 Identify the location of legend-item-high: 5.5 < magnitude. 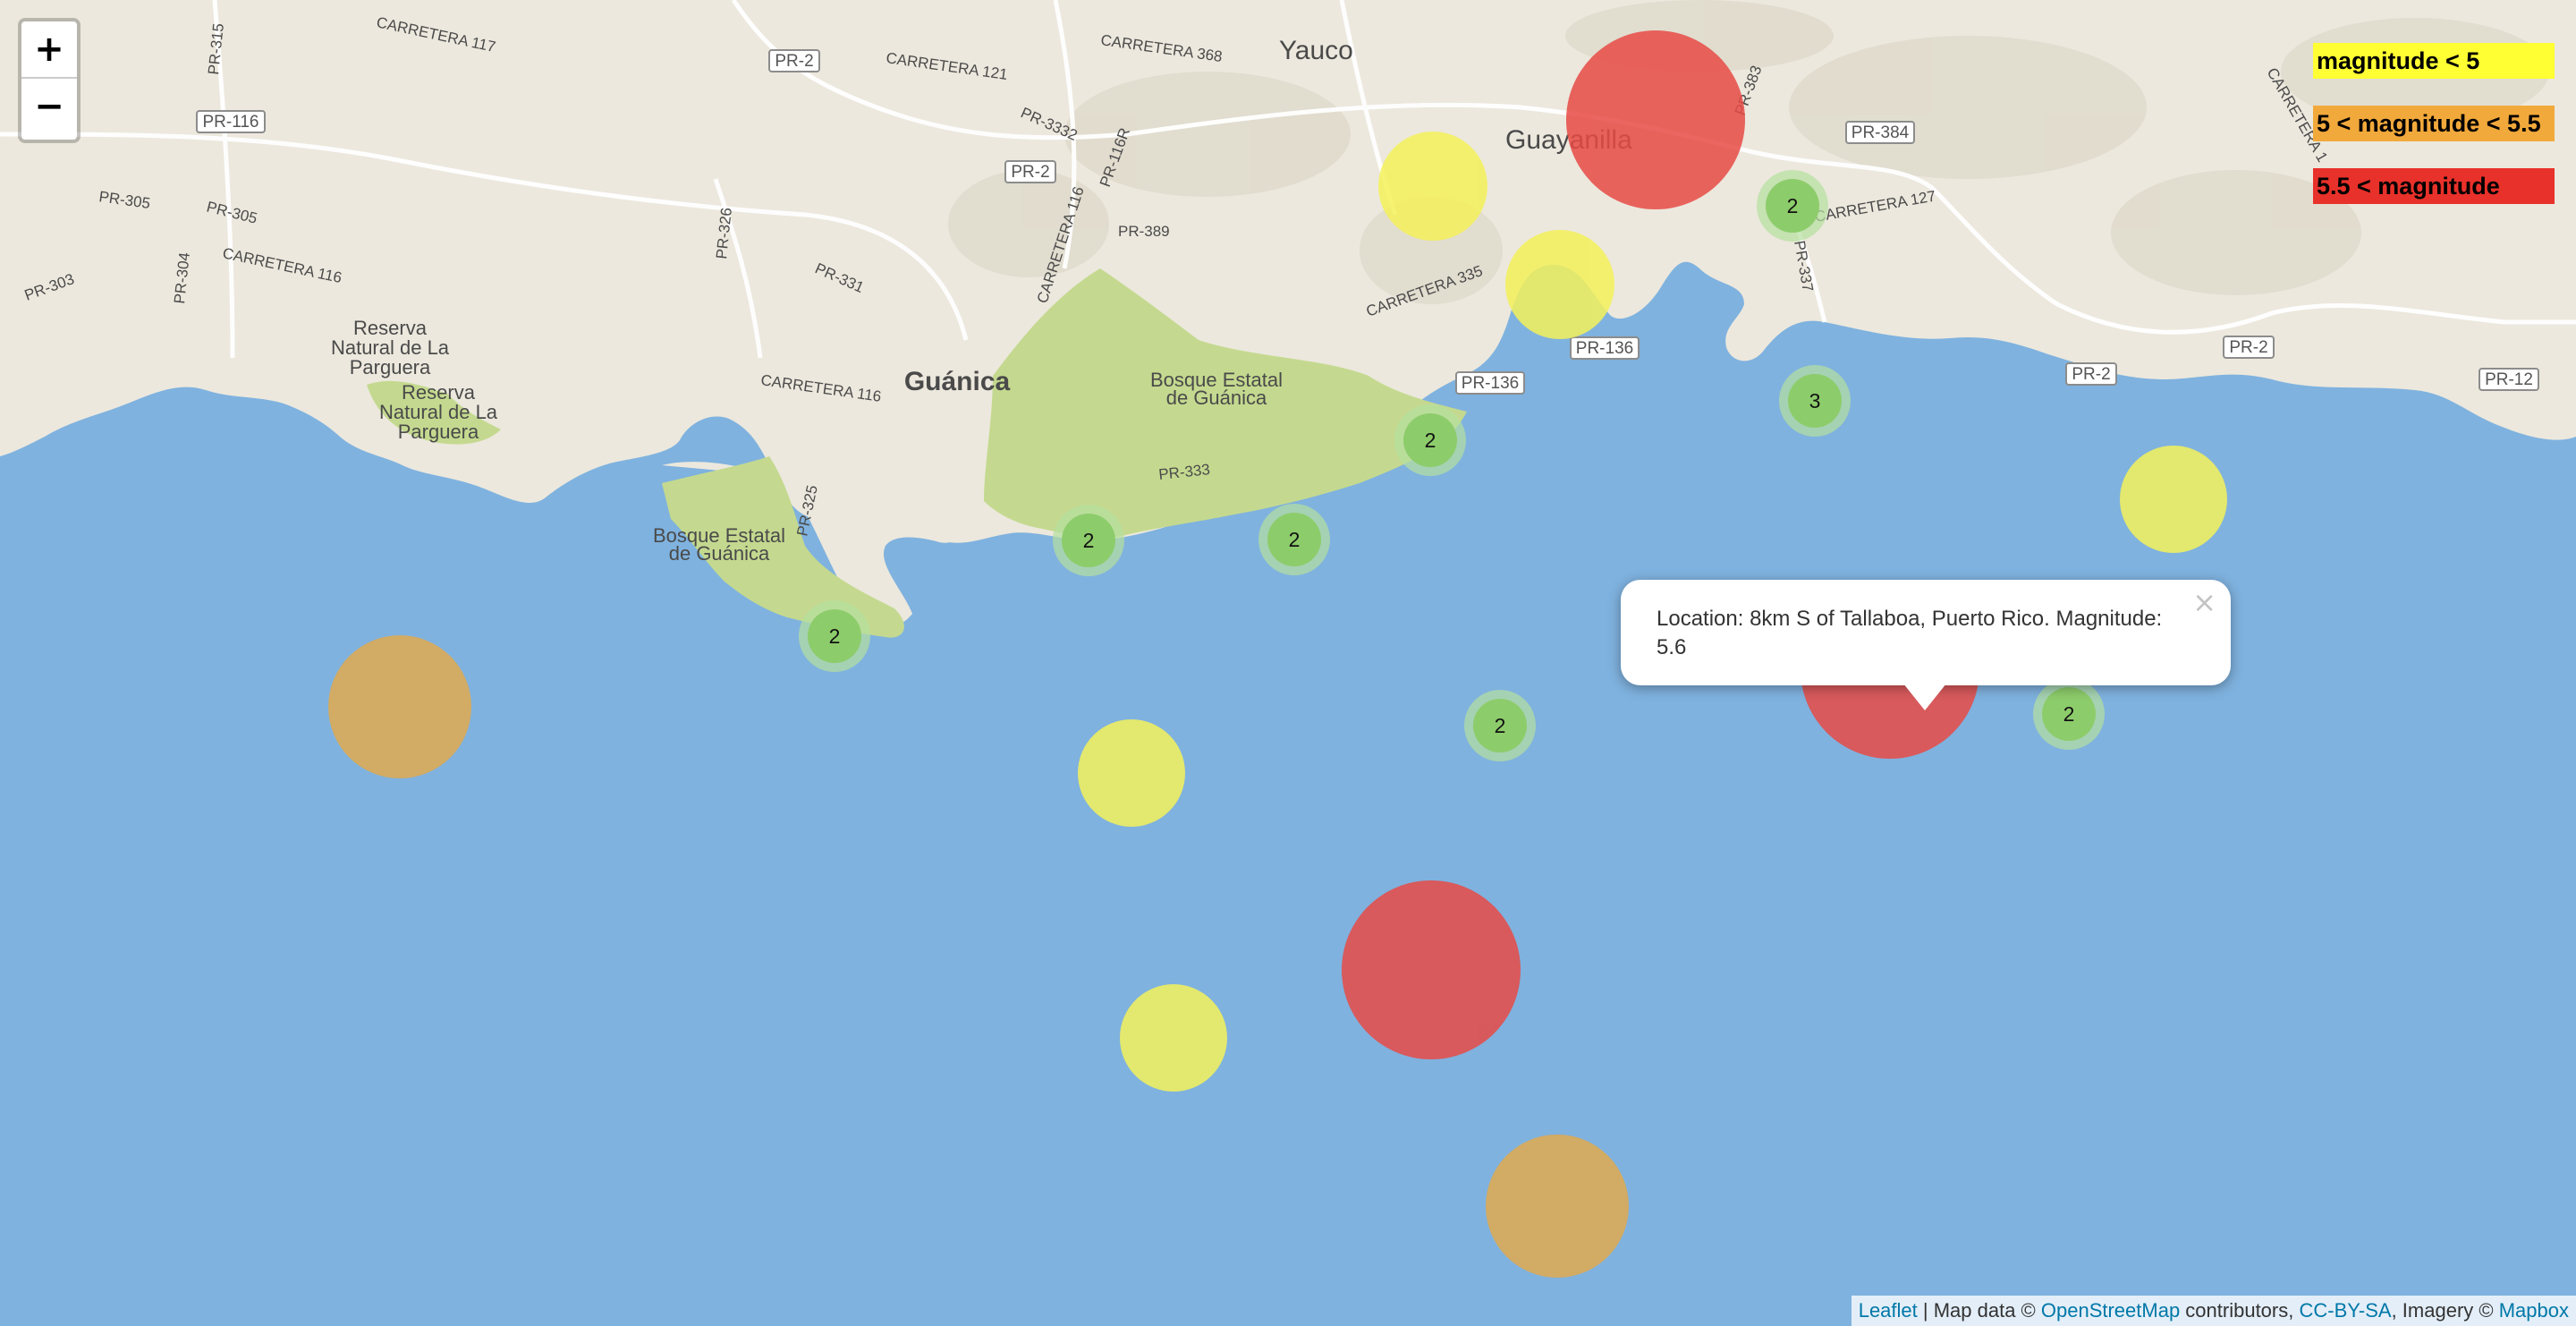
(2434, 186).